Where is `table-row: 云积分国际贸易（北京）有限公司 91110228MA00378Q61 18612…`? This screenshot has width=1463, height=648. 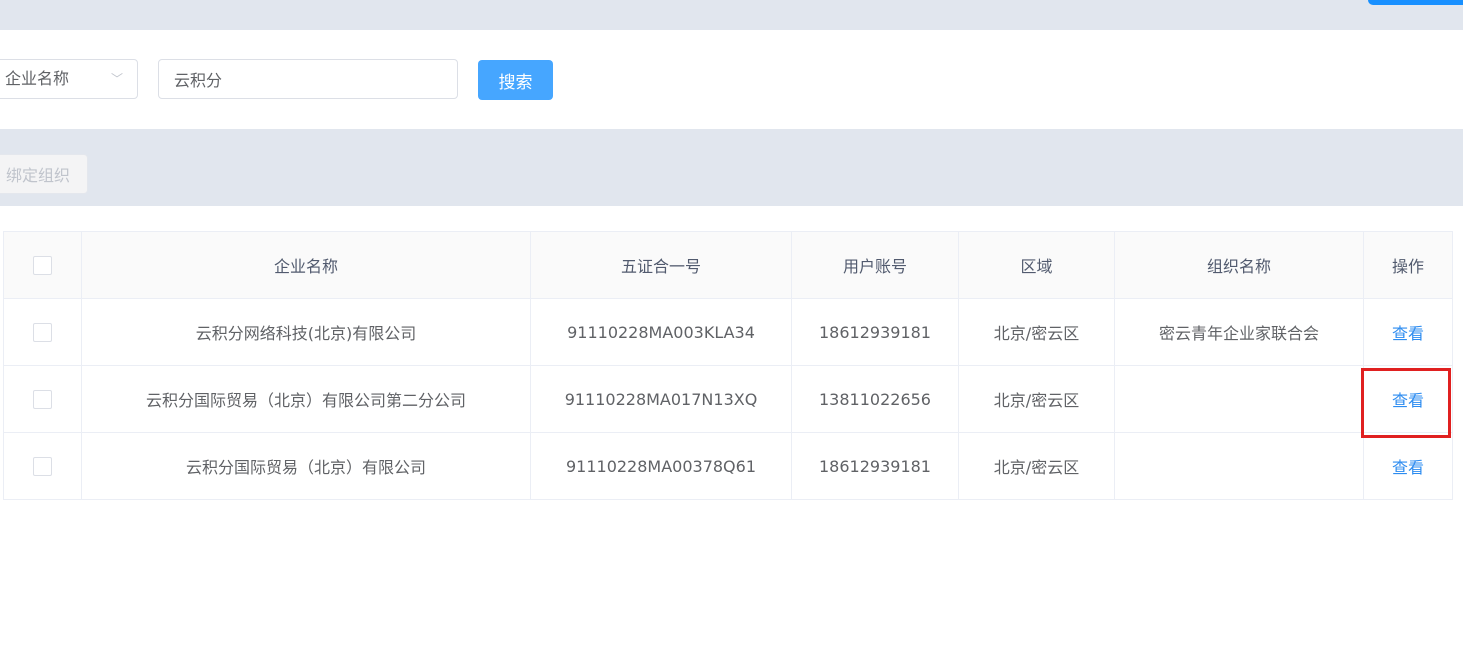
table-row: 云积分国际贸易（北京）有限公司 91110228MA00378Q61 18612… is located at coordinates (728, 466).